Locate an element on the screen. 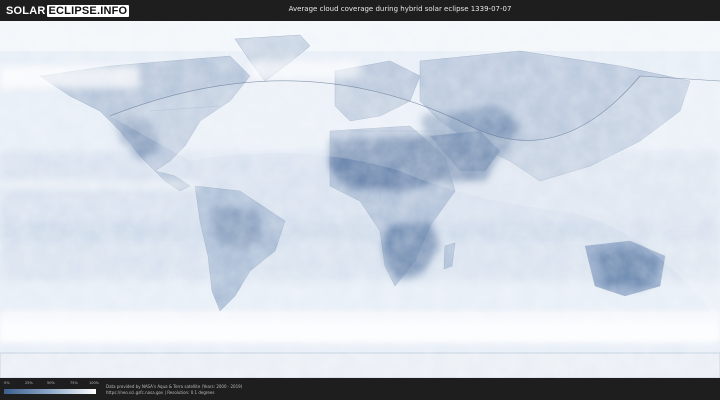 Image resolution: width=720 pixels, height=400 pixels. legend-ticks: 0% 25% 50% 75% 100% is located at coordinates (52, 384).